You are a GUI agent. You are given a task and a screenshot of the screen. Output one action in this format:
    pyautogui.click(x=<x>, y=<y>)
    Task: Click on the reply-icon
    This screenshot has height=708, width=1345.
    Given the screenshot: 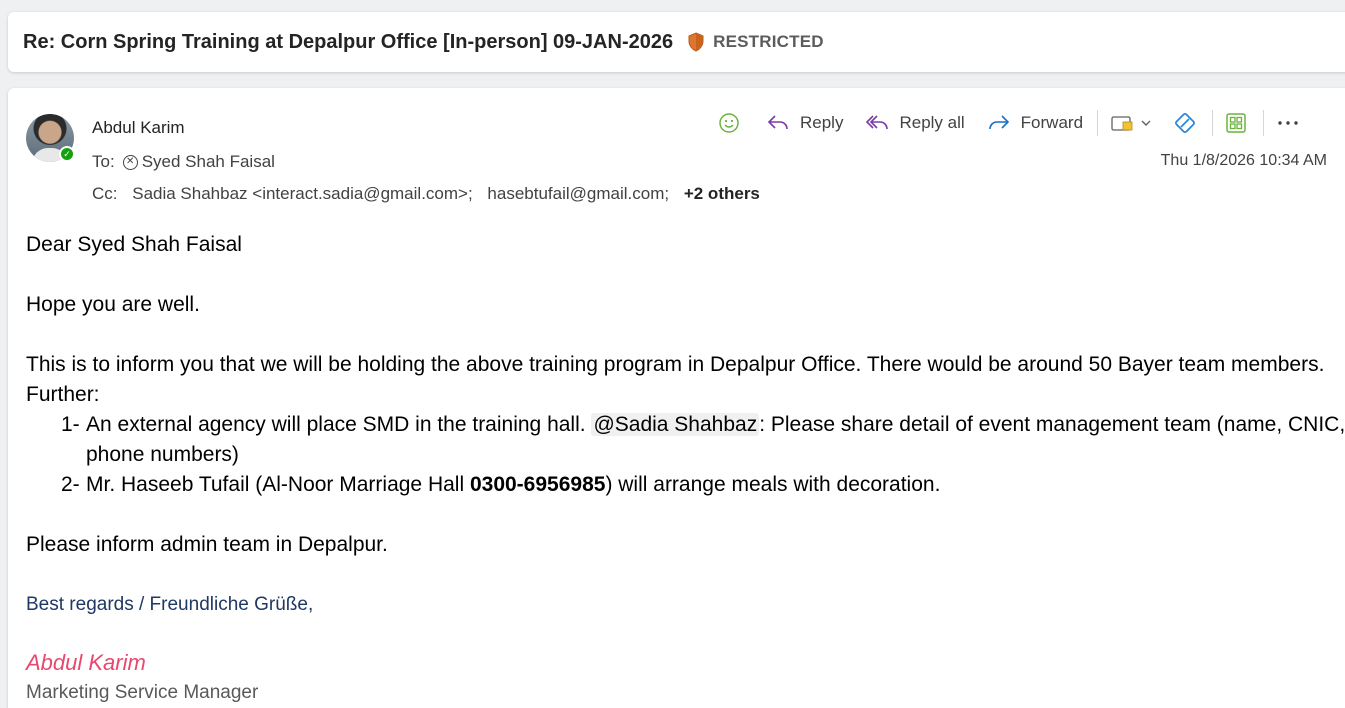 What is the action you would take?
    pyautogui.click(x=777, y=122)
    